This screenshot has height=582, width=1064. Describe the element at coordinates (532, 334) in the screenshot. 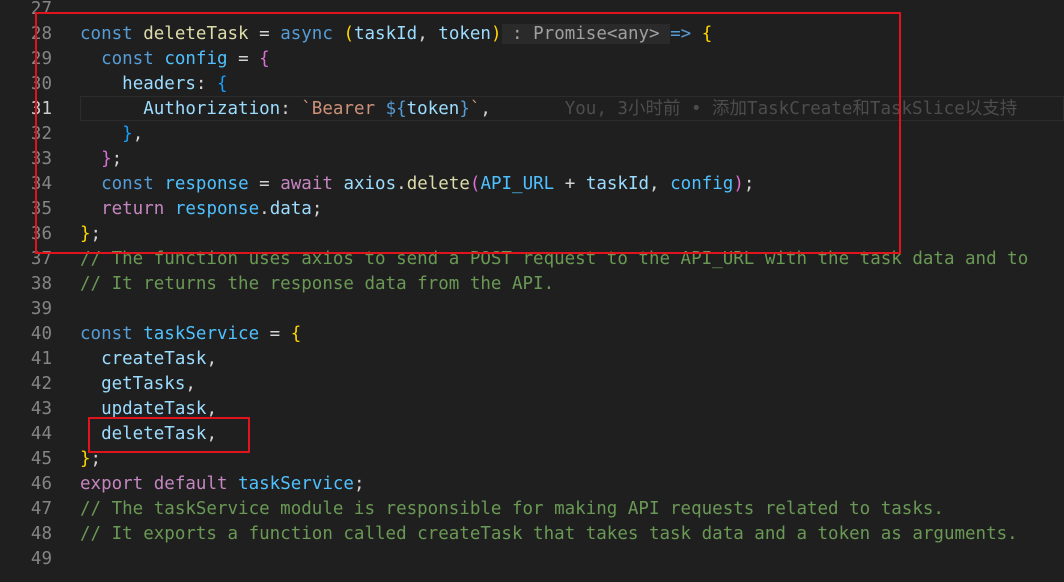

I see `code-line: 40 const taskService = {` at that location.